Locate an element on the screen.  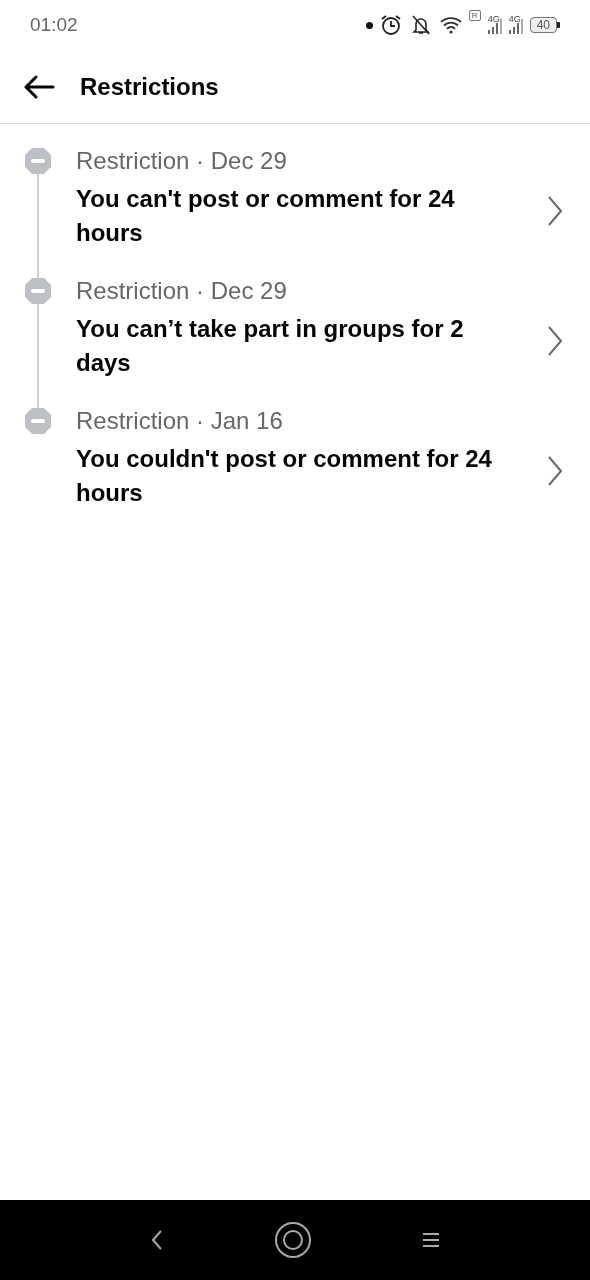
page-title: Restrictions is located at coordinates (149, 86).